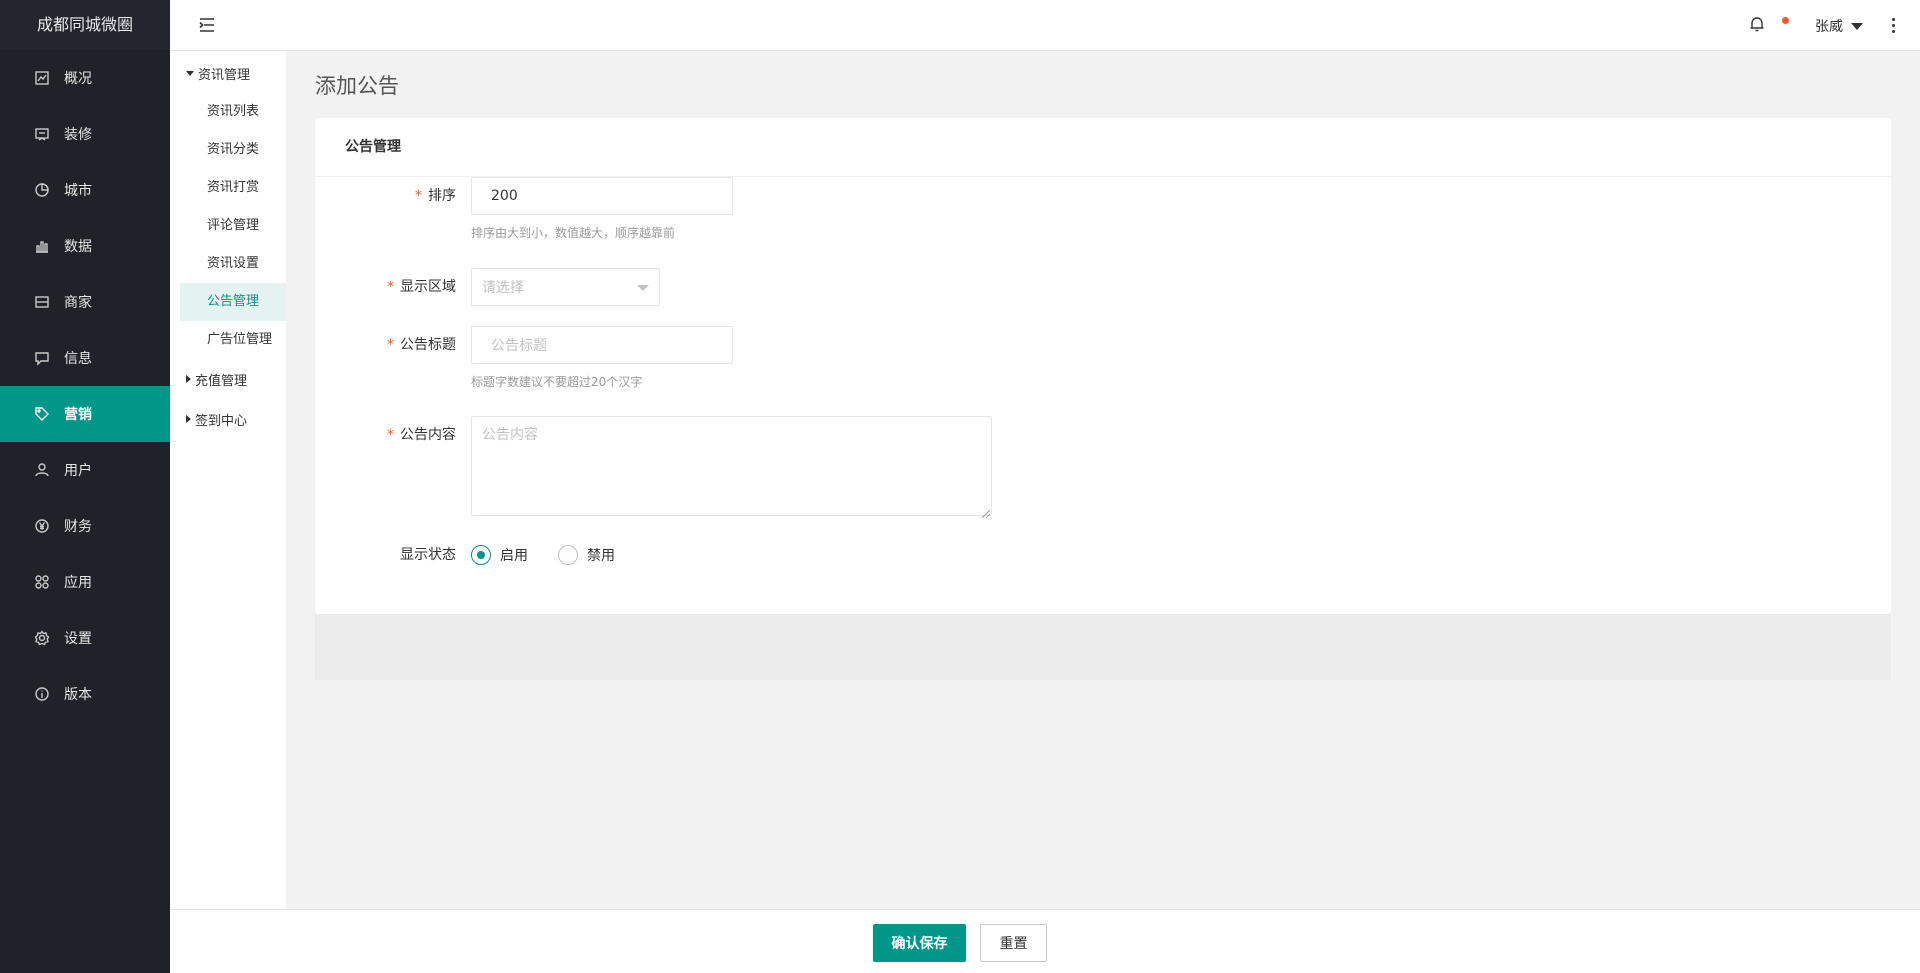 This screenshot has height=973, width=1920. I want to click on card-title: 公告管理, so click(1103, 147).